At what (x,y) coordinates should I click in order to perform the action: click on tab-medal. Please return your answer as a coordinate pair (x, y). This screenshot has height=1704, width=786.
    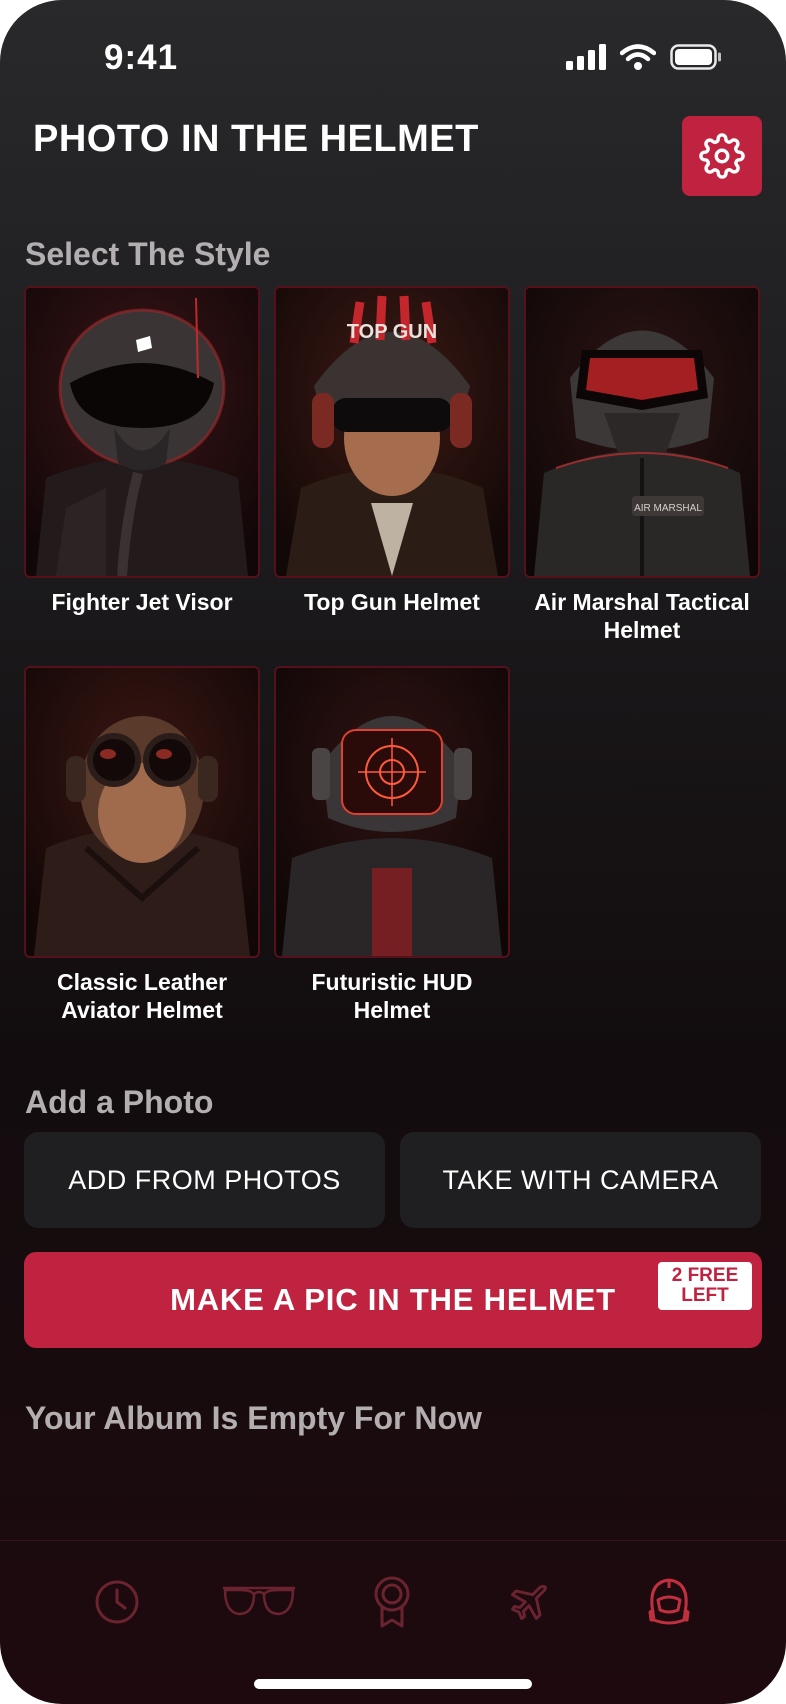
    Looking at the image, I should click on (392, 1602).